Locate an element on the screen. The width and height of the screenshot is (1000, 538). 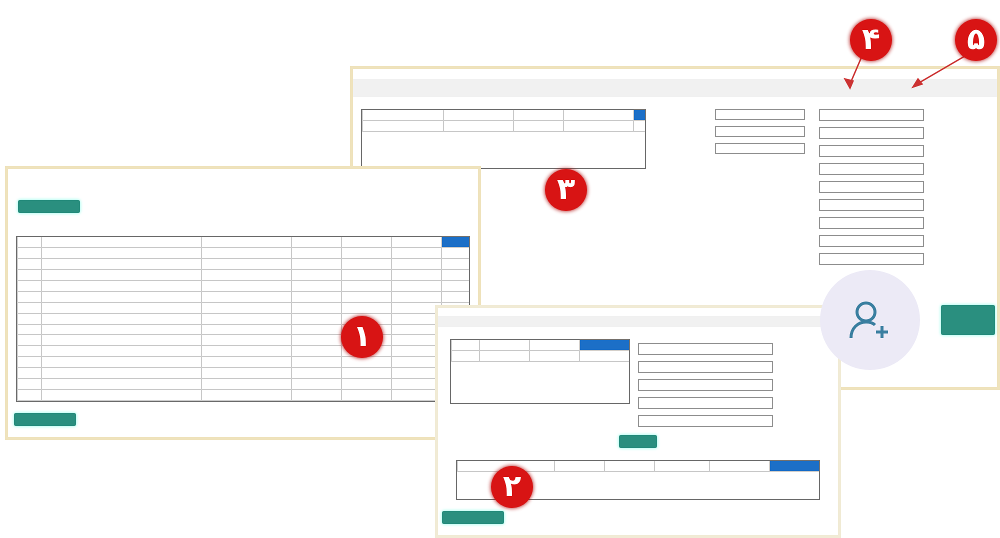
number-badge: ۵ is located at coordinates (976, 40).